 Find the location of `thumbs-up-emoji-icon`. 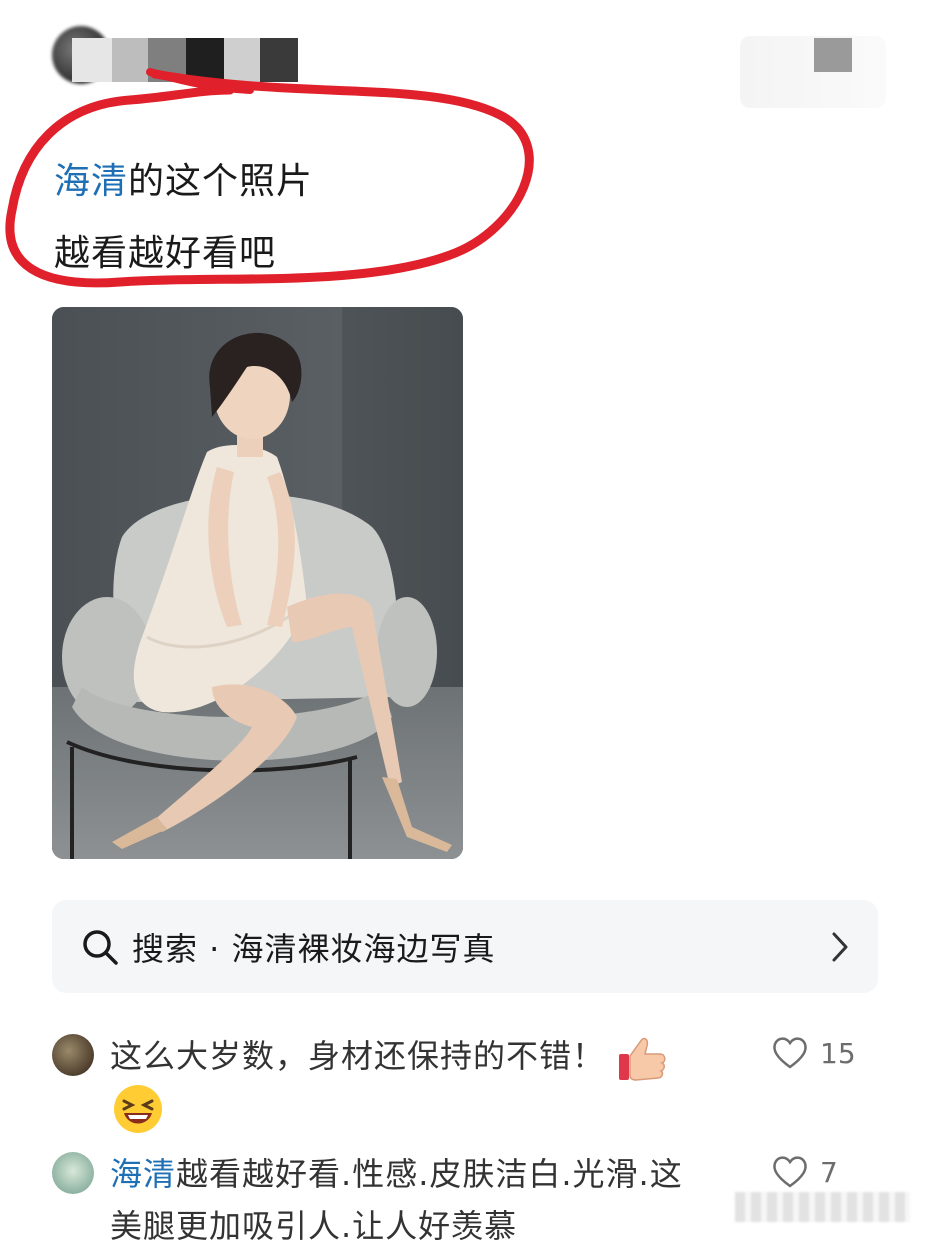

thumbs-up-emoji-icon is located at coordinates (642, 1059).